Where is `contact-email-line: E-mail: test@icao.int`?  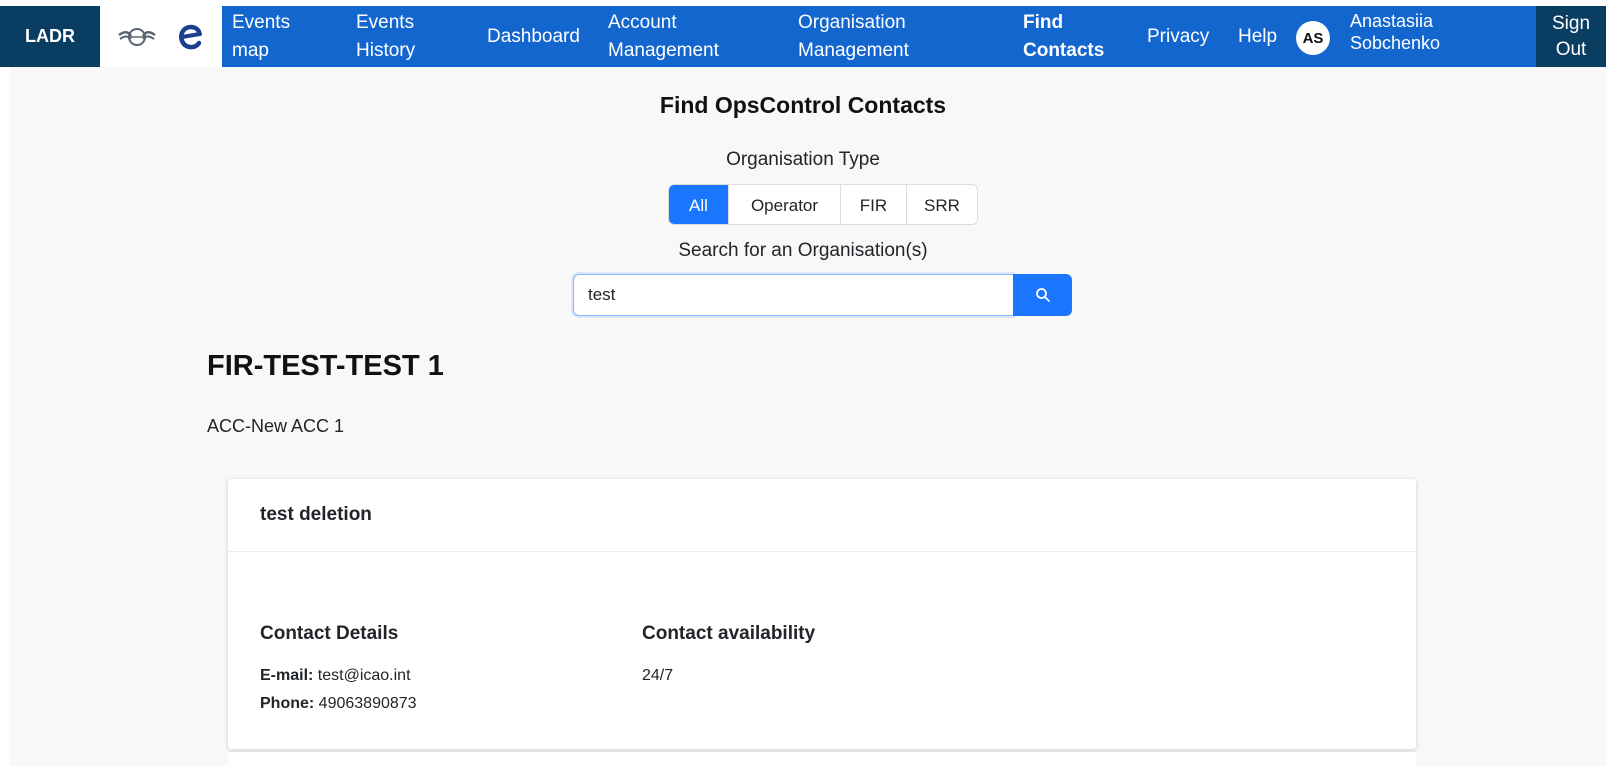
contact-email-line: E-mail: test@icao.int is located at coordinates (335, 676).